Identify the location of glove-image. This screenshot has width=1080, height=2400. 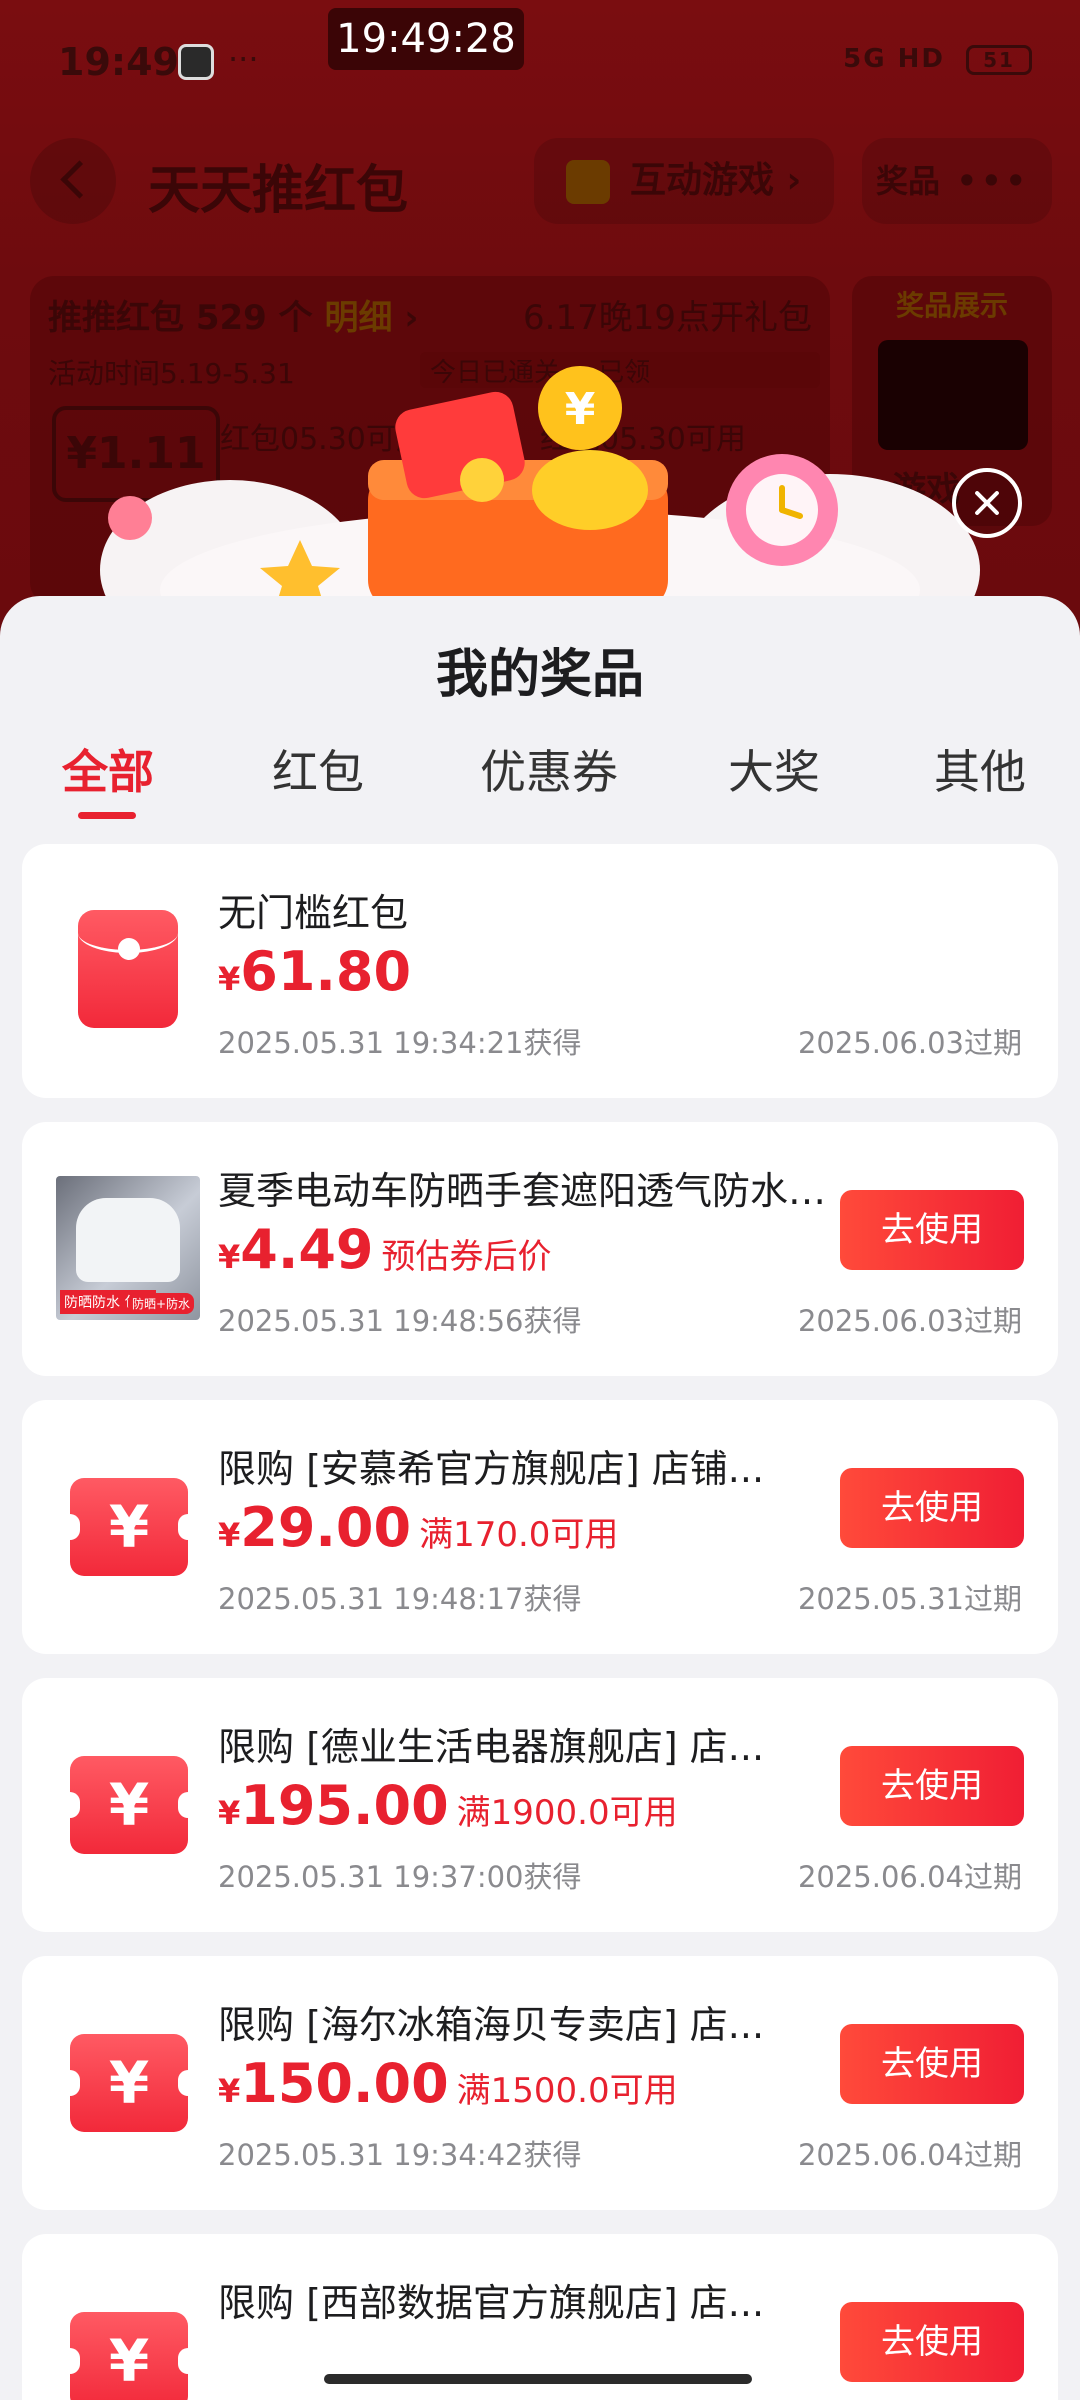
(128, 1240).